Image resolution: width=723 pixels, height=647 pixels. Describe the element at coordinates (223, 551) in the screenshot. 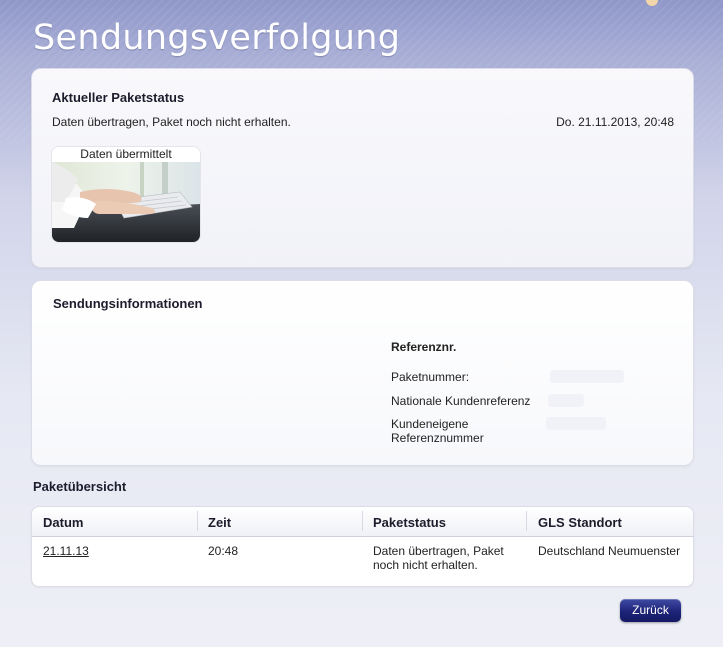

I see `row-time: 20:48` at that location.